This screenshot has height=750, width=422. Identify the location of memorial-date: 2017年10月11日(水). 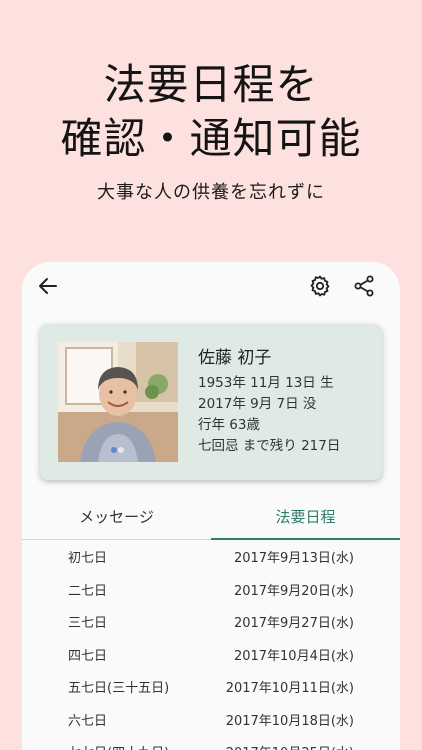
(289, 688).